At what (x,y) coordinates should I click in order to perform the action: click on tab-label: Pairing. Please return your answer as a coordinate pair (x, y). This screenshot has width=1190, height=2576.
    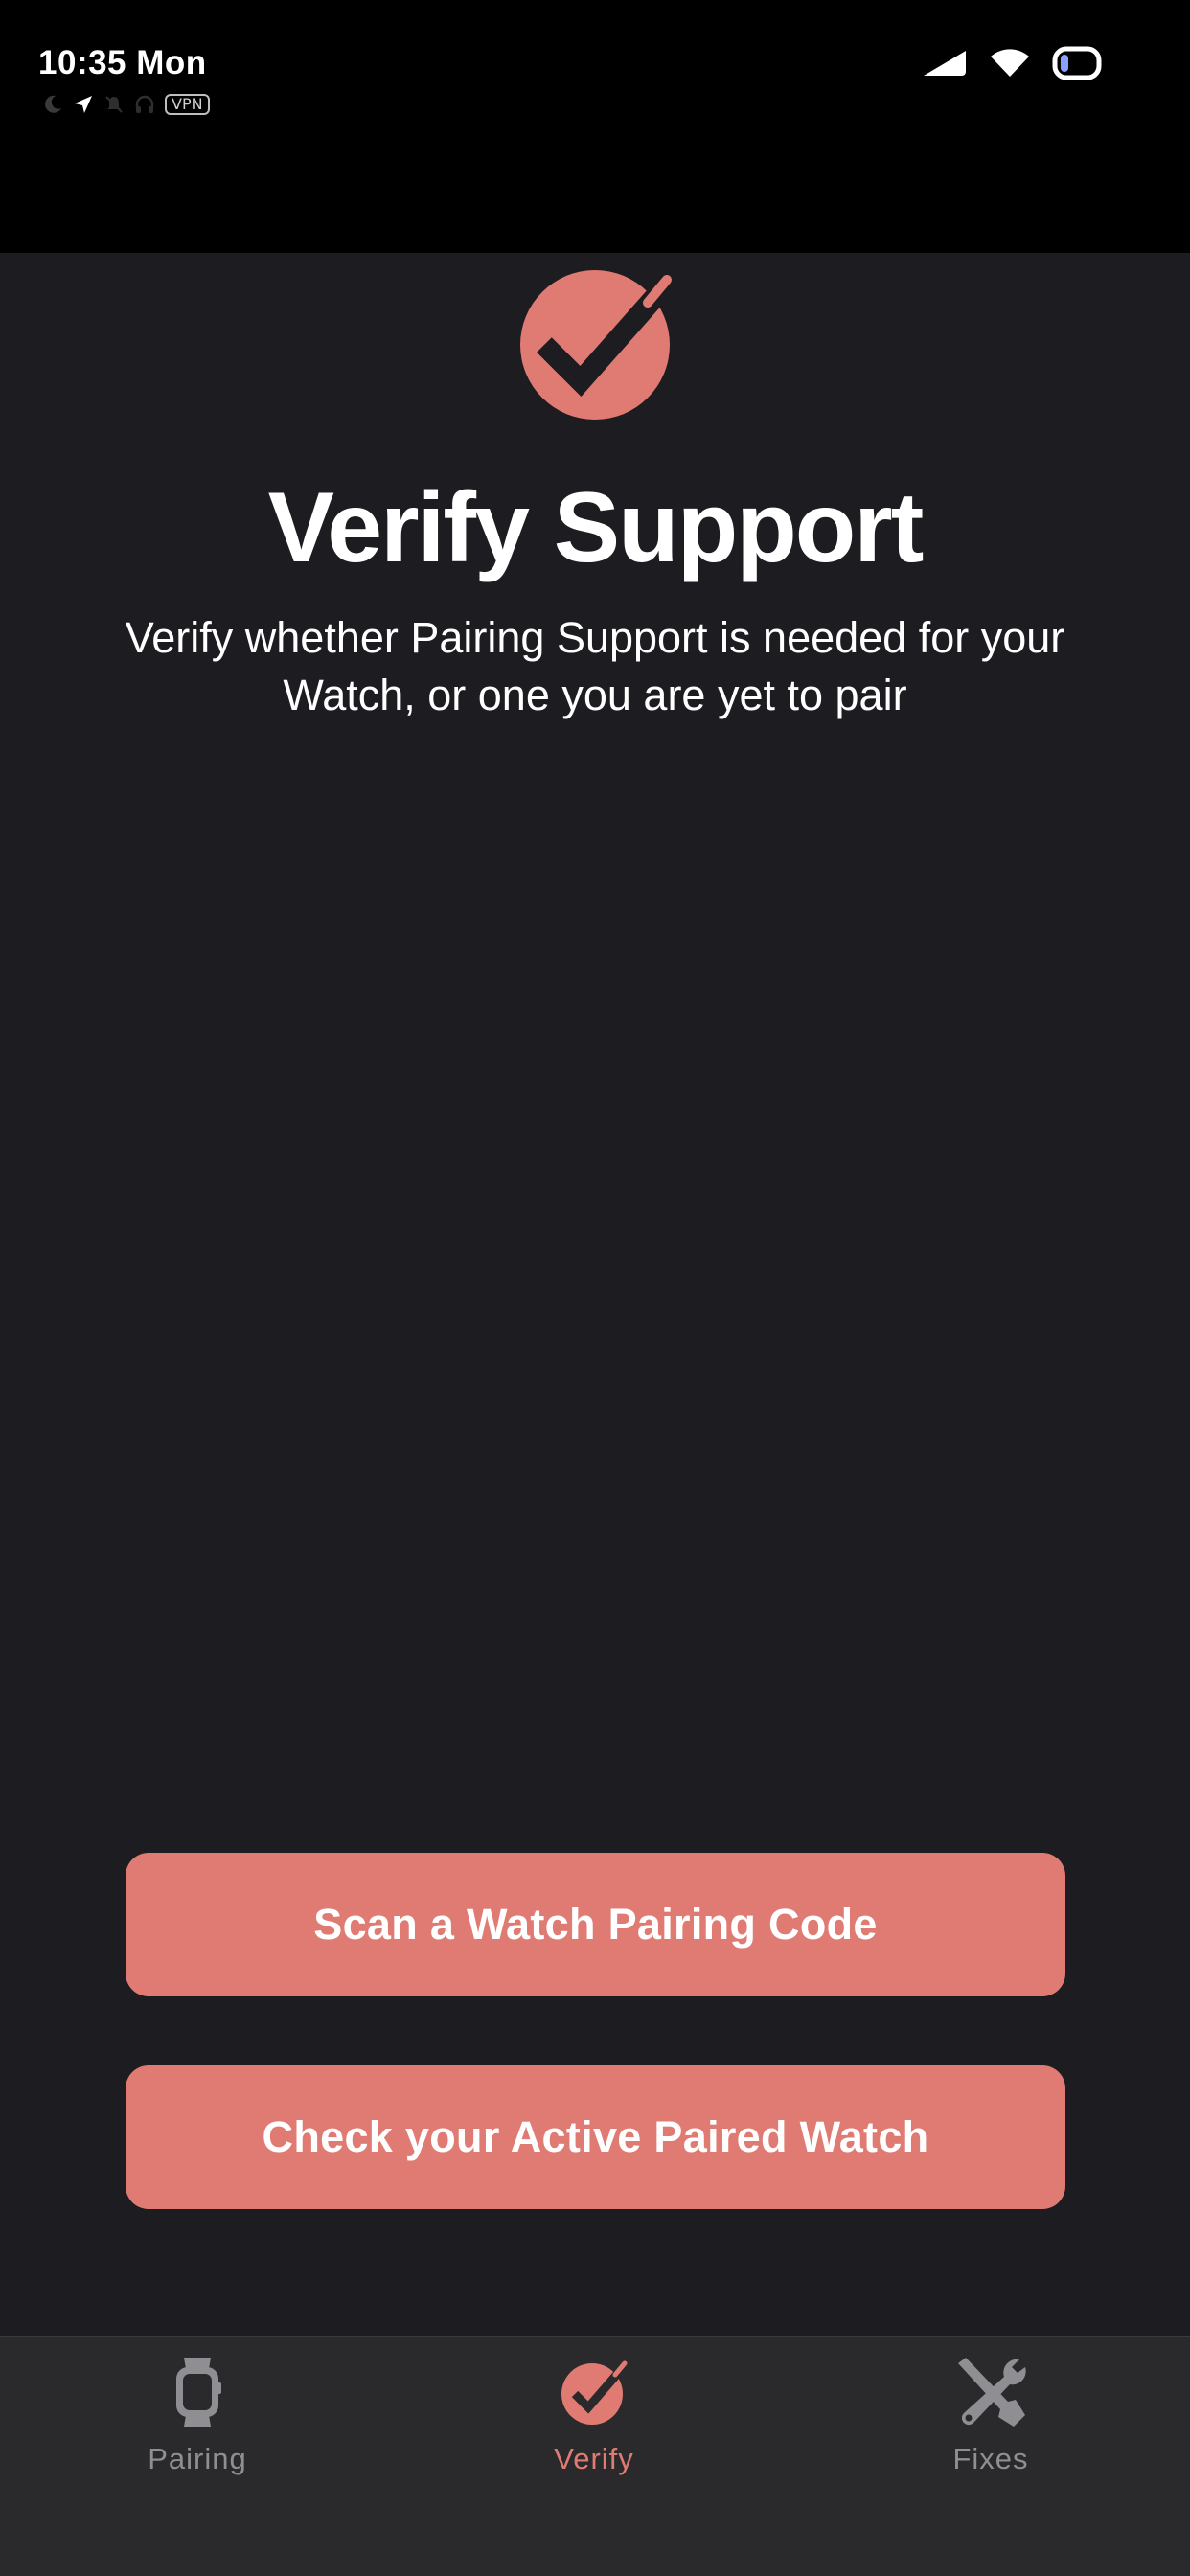
    Looking at the image, I should click on (198, 2458).